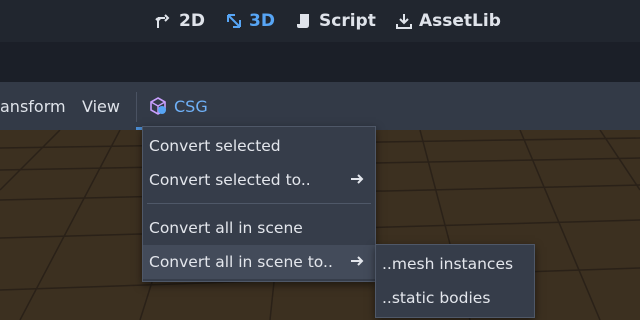  Describe the element at coordinates (234, 21) in the screenshot. I see `3d-axes-icon` at that location.